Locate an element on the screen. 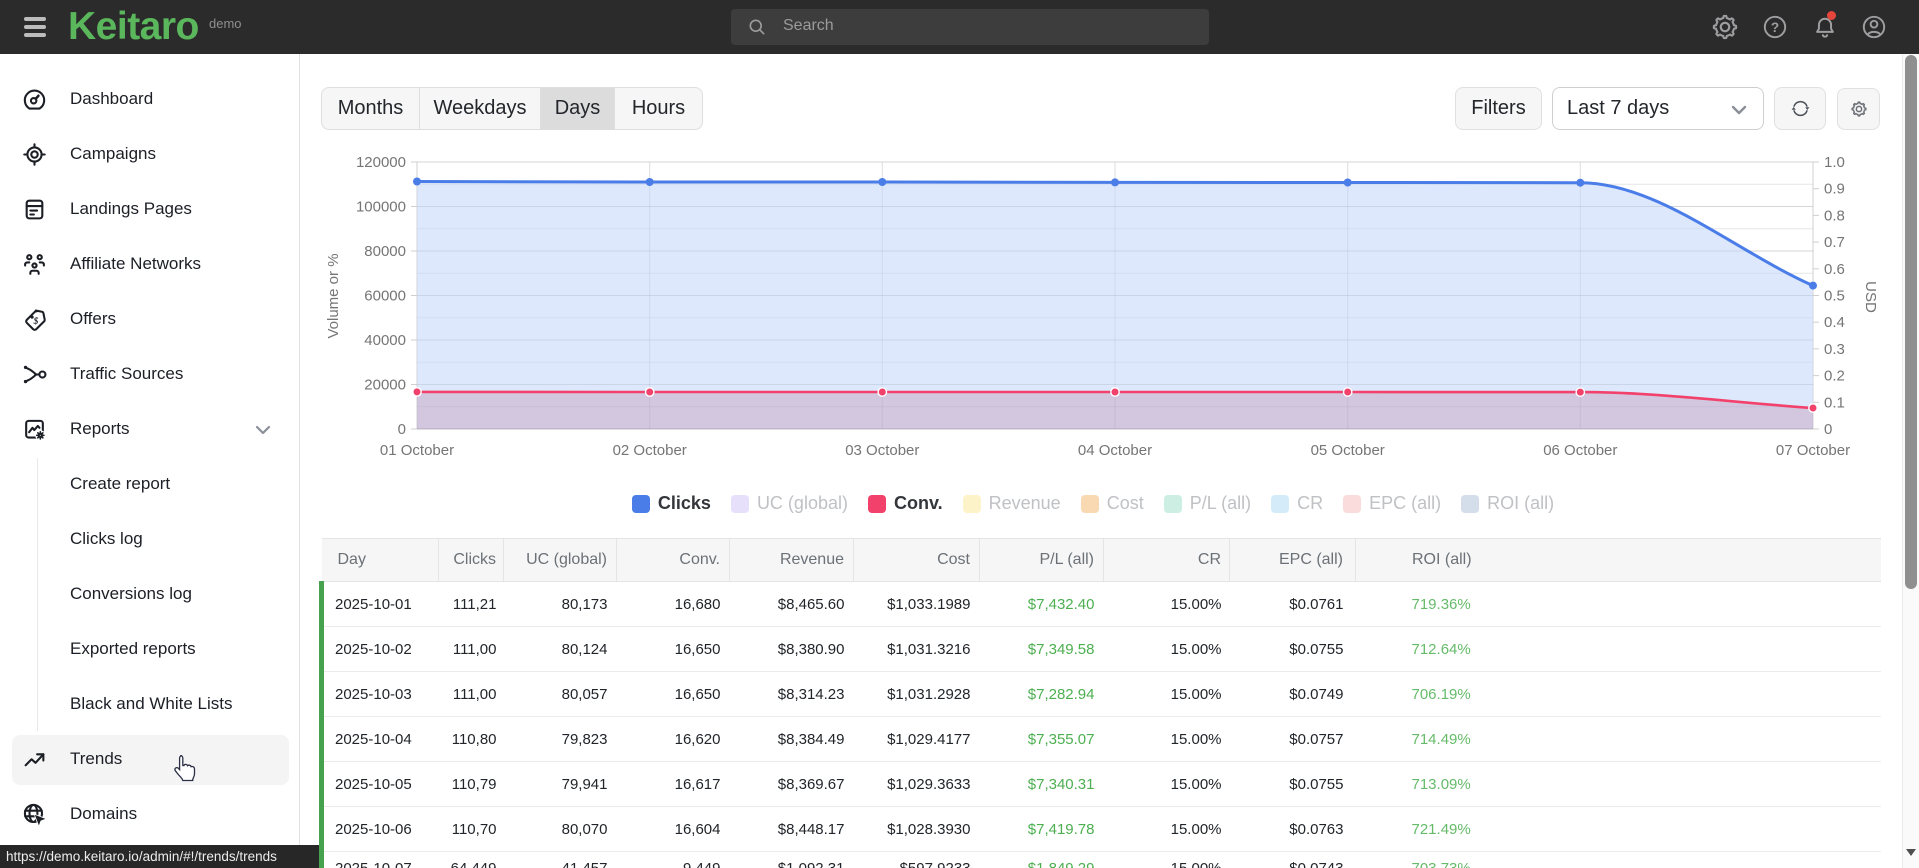  svg-text: 0.3 is located at coordinates (1834, 349).